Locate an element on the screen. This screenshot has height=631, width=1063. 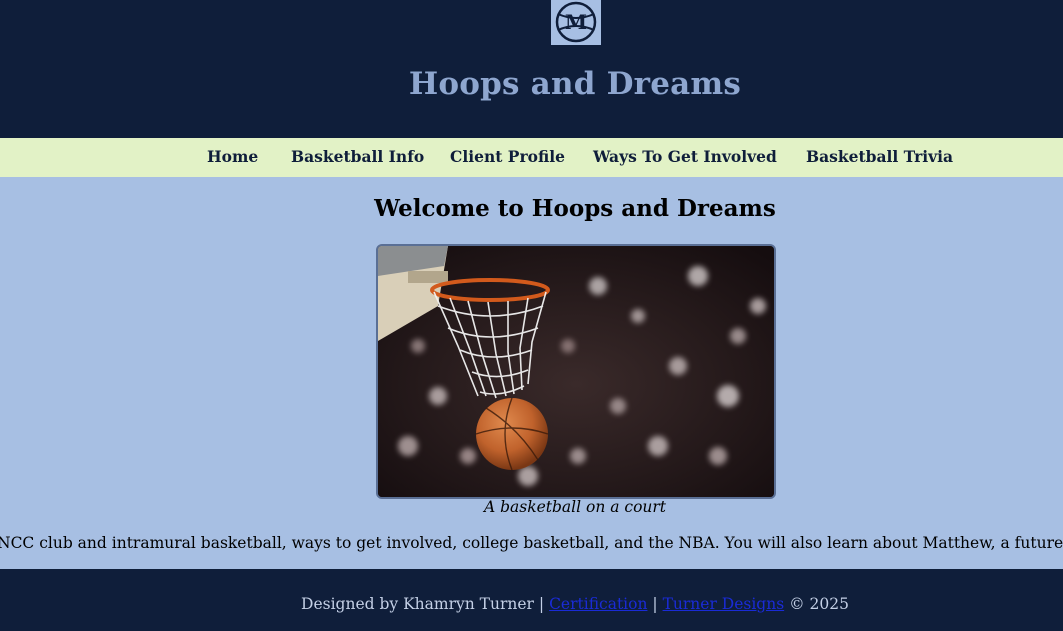
page-heading: Welcome to Hoops and Dreams is located at coordinates (575, 208).